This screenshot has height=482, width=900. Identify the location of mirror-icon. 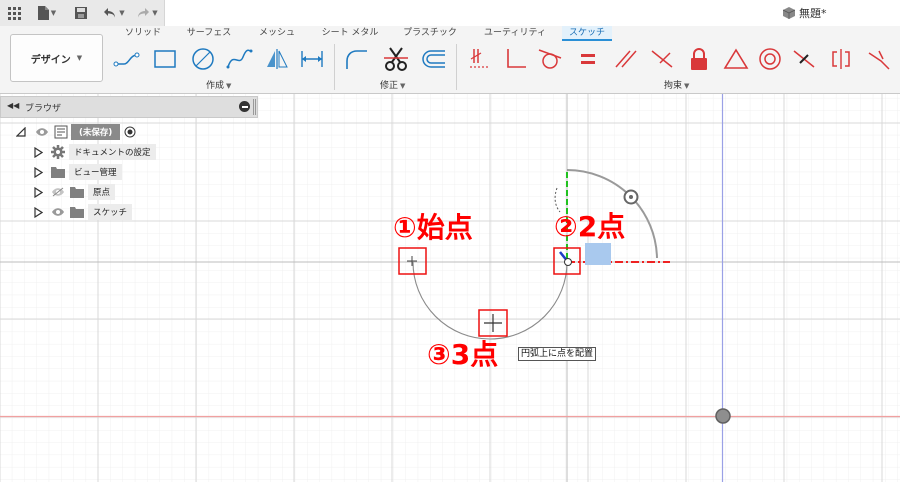
(277, 59).